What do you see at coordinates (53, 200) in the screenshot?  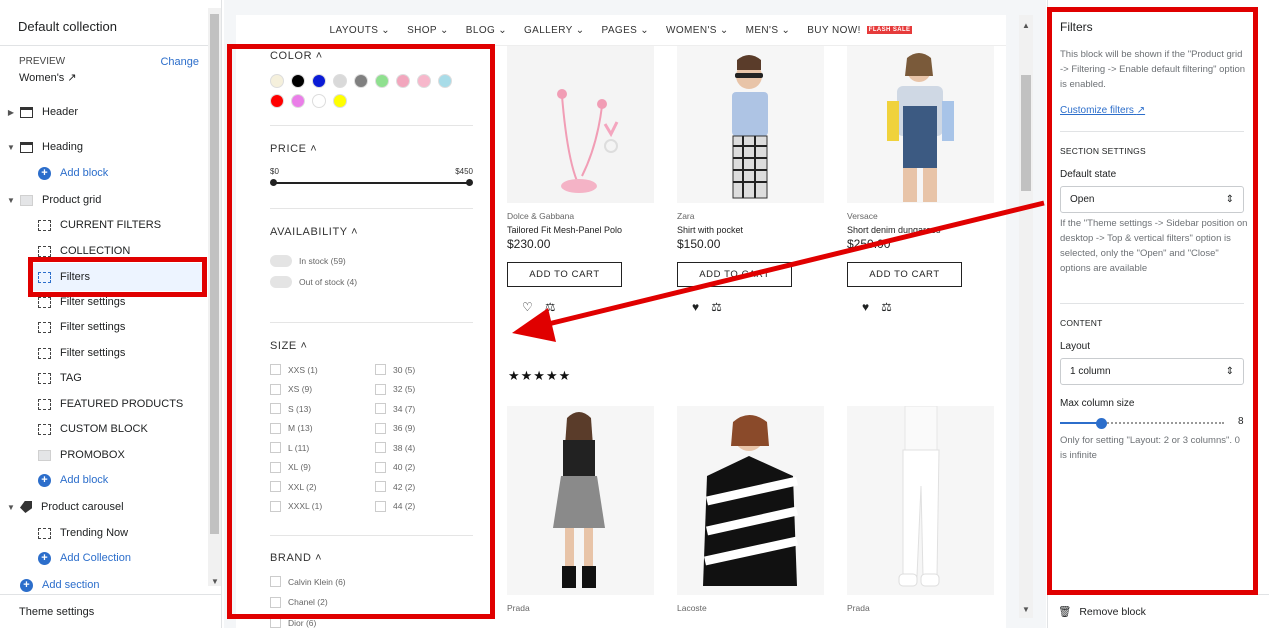 I see `tree-section-product-grid: ▼ Product grid` at bounding box center [53, 200].